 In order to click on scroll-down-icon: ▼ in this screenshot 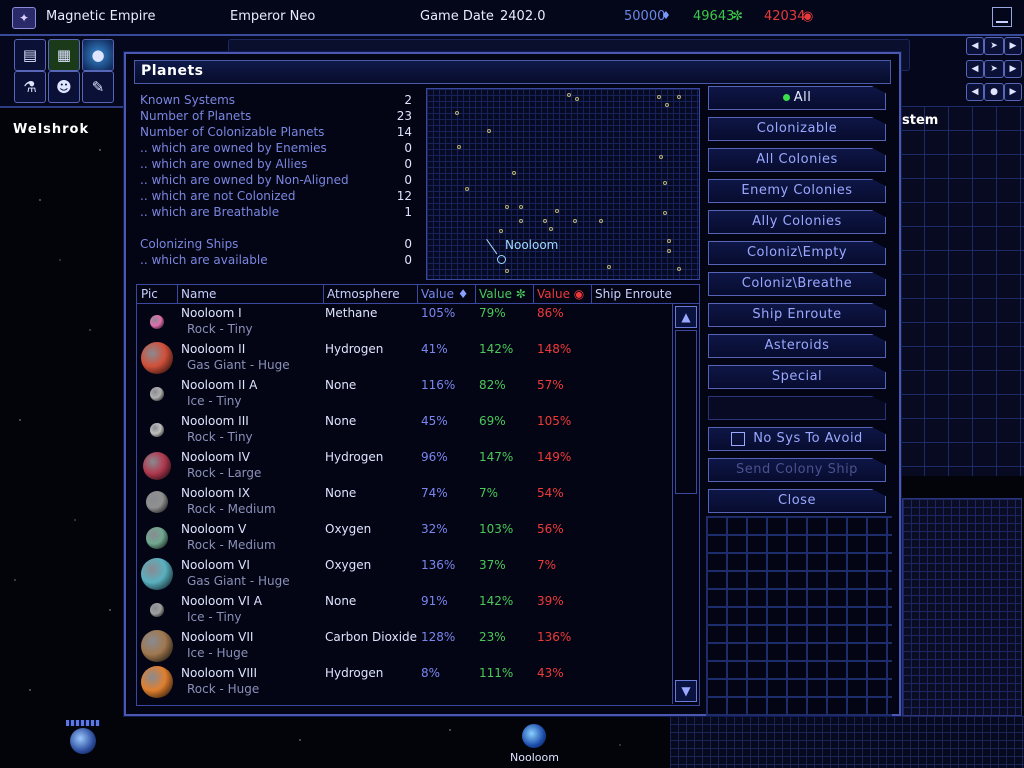, I will do `click(686, 691)`.